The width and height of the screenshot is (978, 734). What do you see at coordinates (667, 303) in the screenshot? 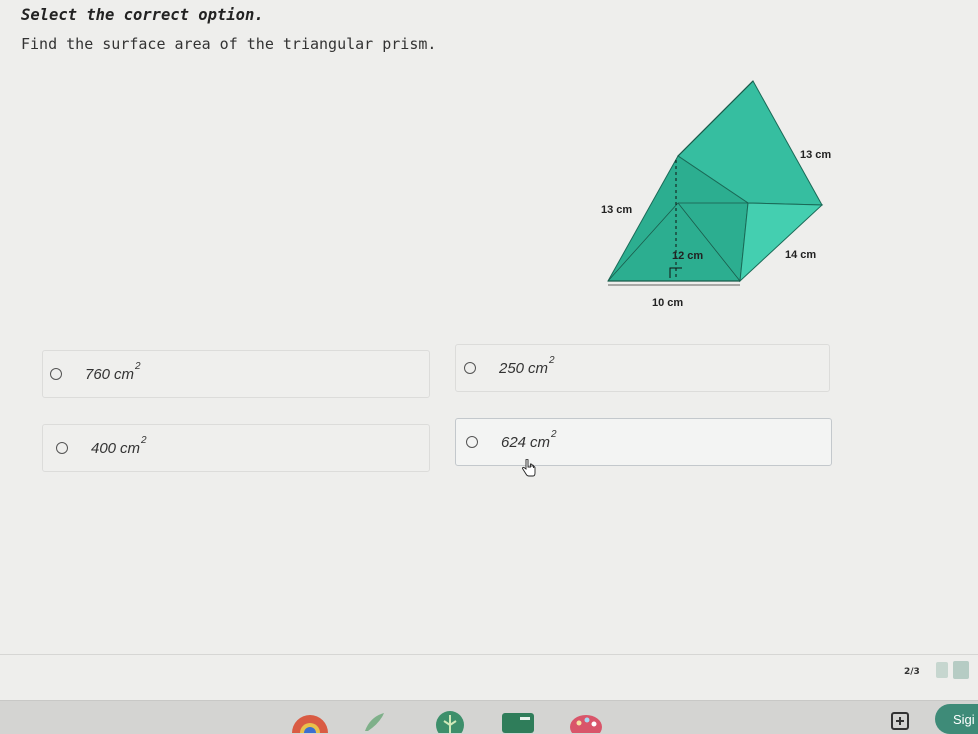
I see `label-base: 10 cm` at bounding box center [667, 303].